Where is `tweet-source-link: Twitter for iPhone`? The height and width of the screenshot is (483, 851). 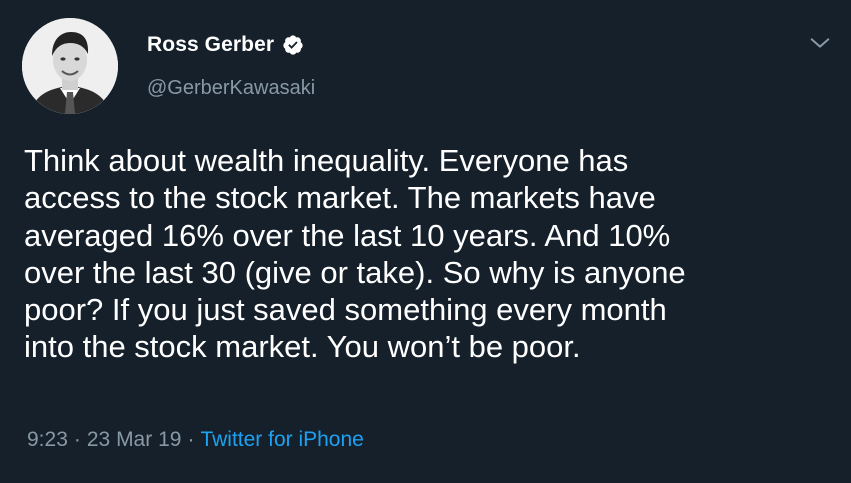
tweet-source-link: Twitter for iPhone is located at coordinates (281, 440).